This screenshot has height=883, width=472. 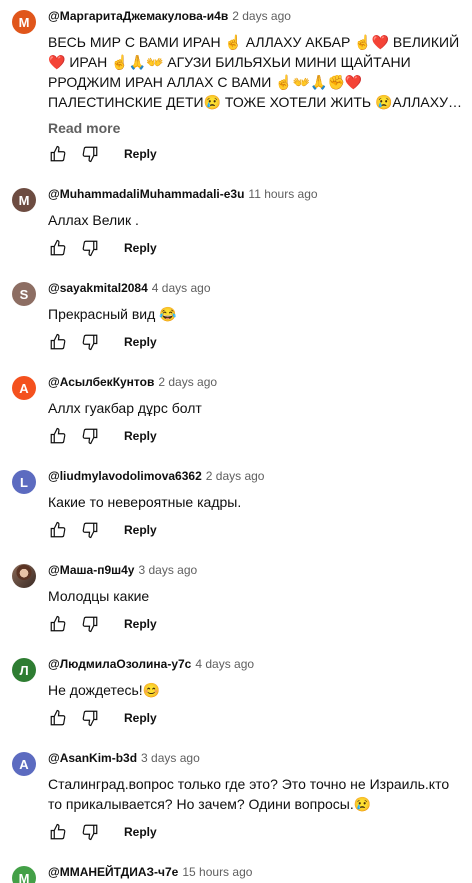 What do you see at coordinates (145, 502) in the screenshot?
I see `comment-text: Какие то невероятные кадры.` at bounding box center [145, 502].